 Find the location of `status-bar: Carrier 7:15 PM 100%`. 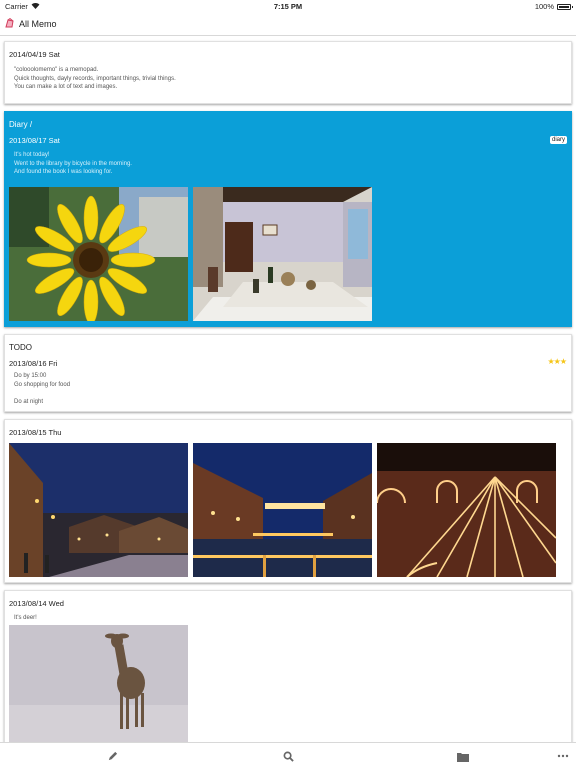

status-bar: Carrier 7:15 PM 100% is located at coordinates (288, 6).